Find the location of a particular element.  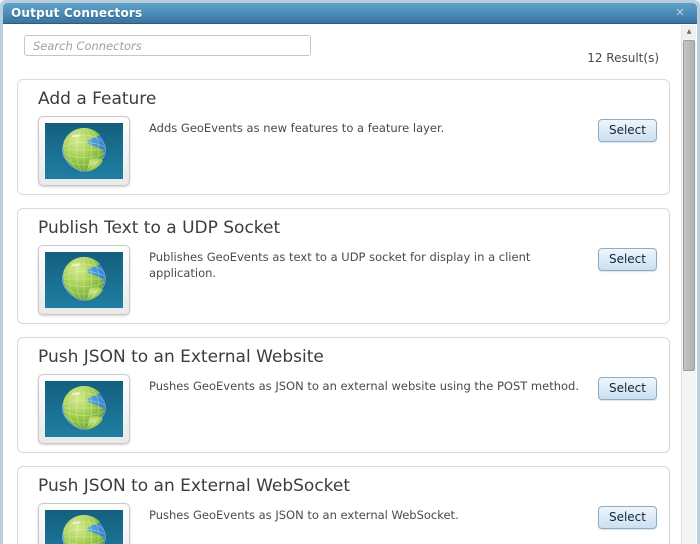

dialog-title: Output Connectors is located at coordinates (77, 13).